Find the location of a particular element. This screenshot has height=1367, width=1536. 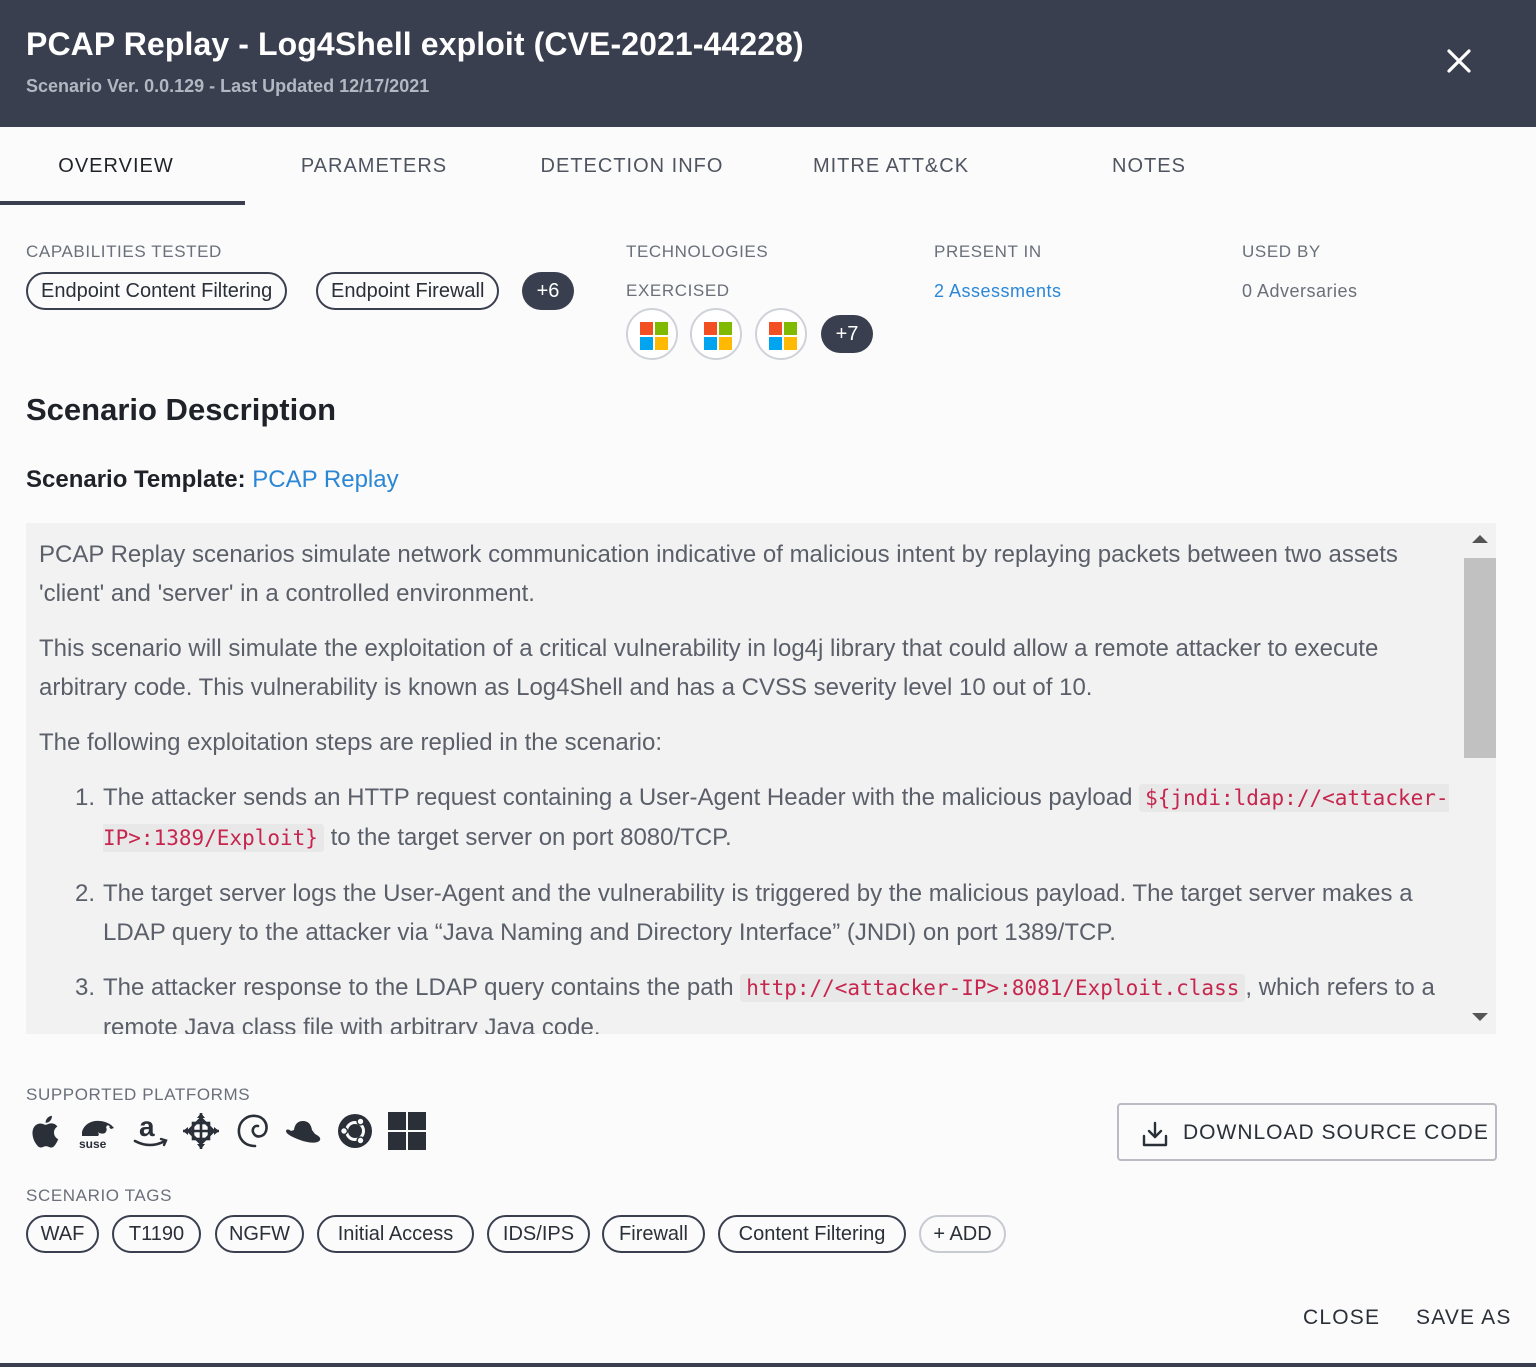

tab-notes: NOTES is located at coordinates (1149, 166).